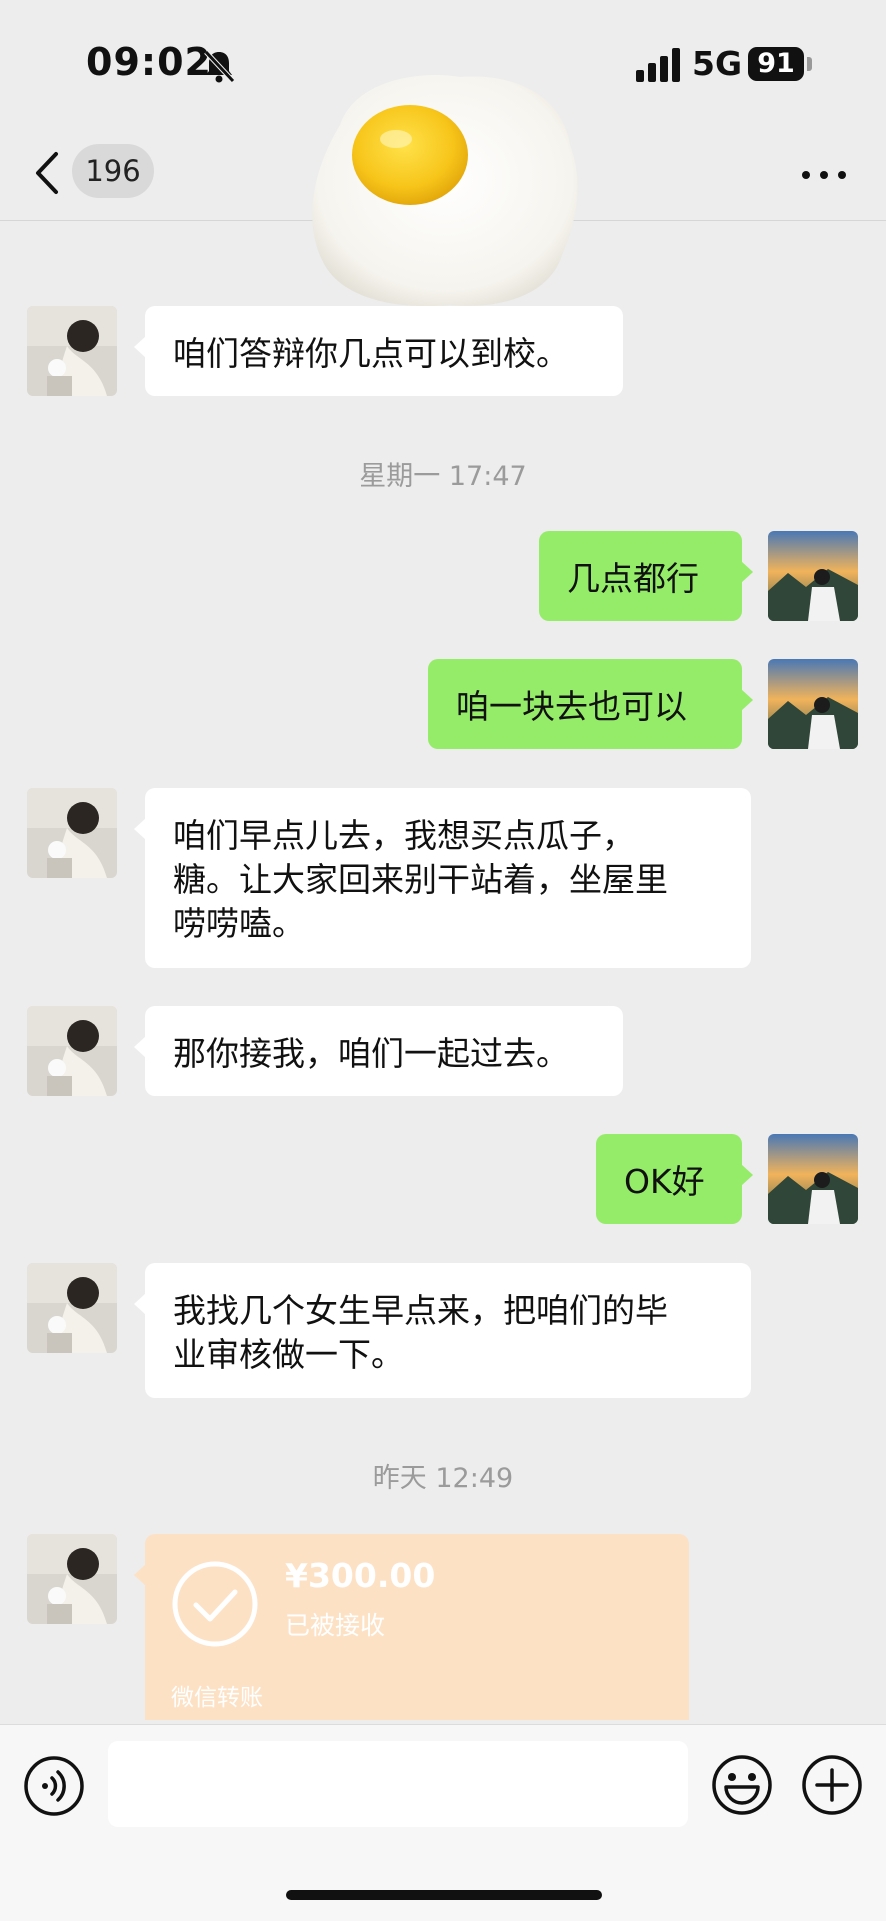  Describe the element at coordinates (378, 351) in the screenshot. I see `message-bubble-incoming: 咱们答辩你几点可以到校。` at that location.